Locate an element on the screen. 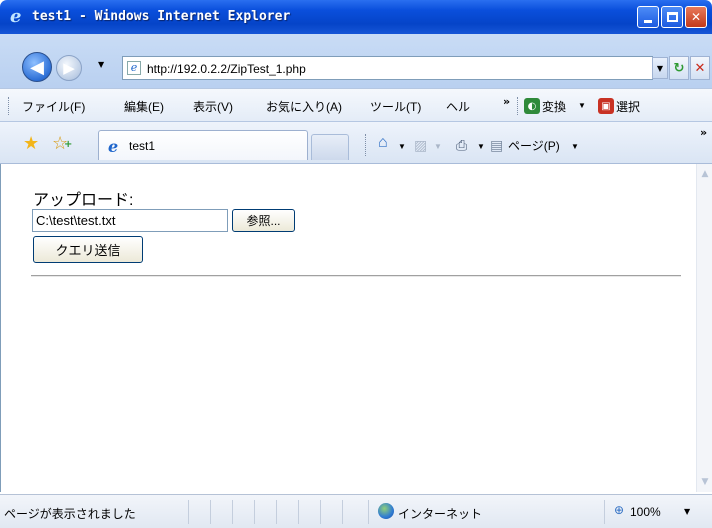 This screenshot has width=712, height=528. close-icon: ✕ is located at coordinates (696, 17).